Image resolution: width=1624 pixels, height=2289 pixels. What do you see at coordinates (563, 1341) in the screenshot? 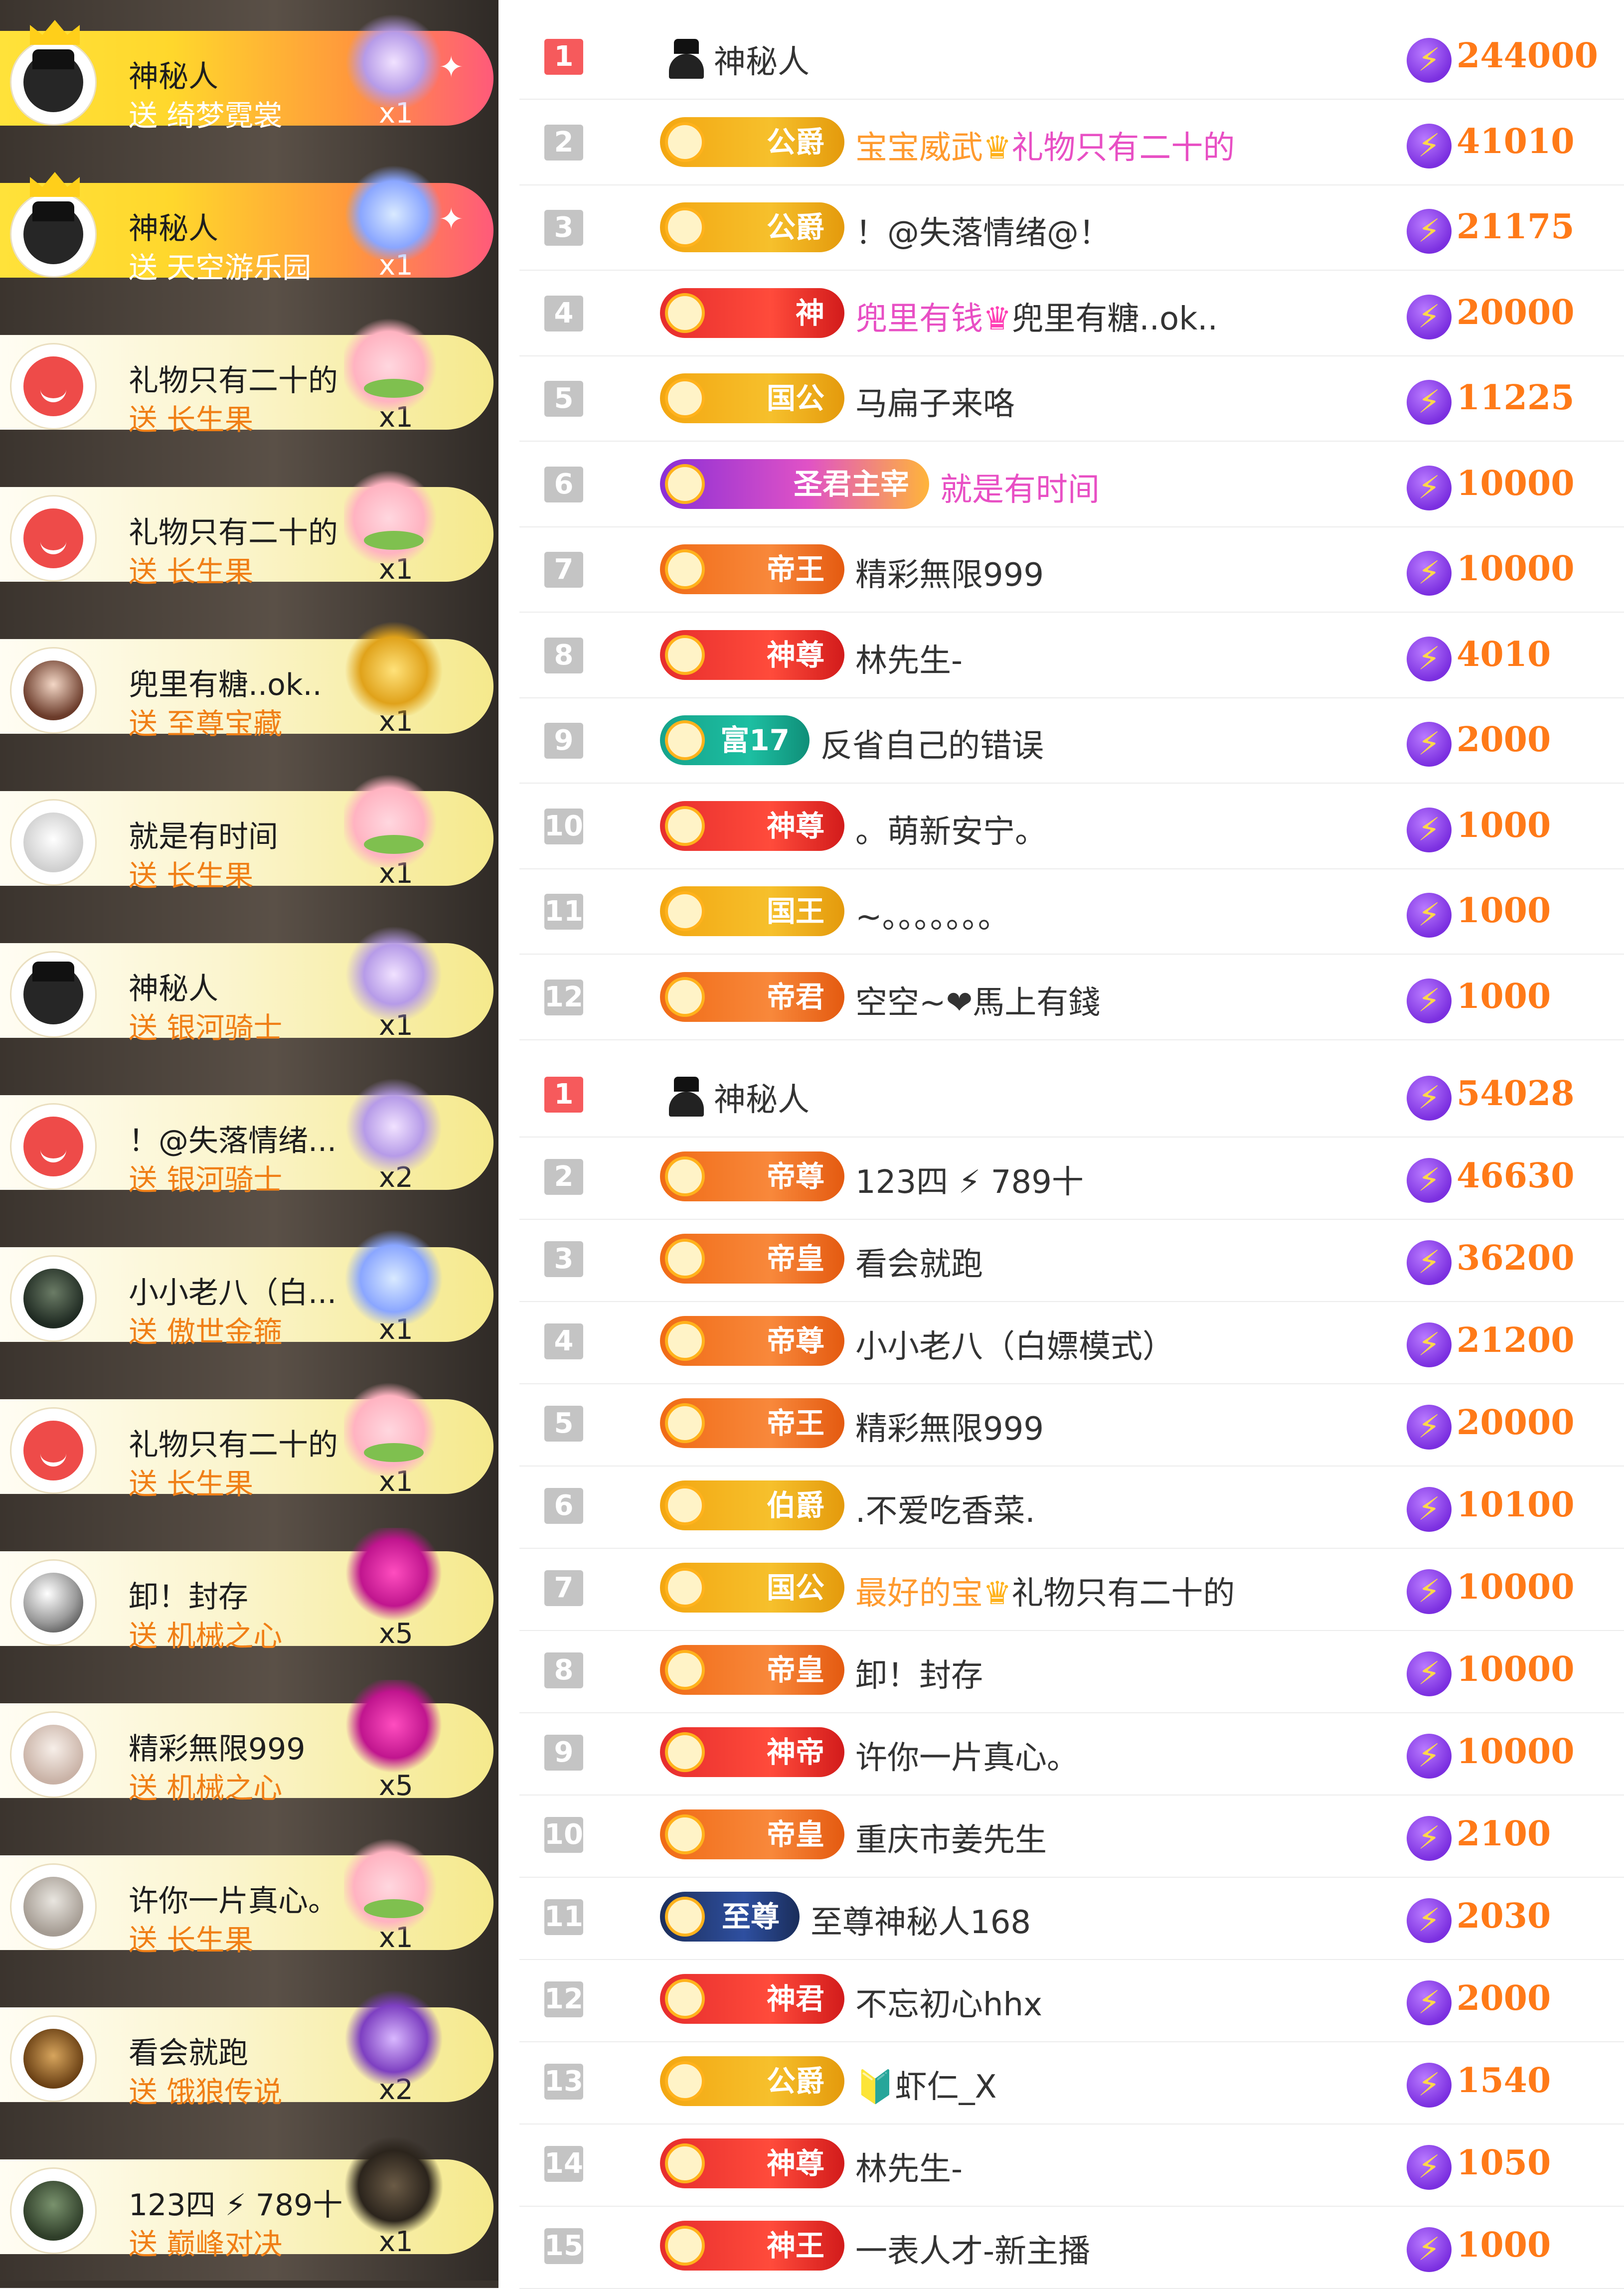
I see `rank-number: 4` at bounding box center [563, 1341].